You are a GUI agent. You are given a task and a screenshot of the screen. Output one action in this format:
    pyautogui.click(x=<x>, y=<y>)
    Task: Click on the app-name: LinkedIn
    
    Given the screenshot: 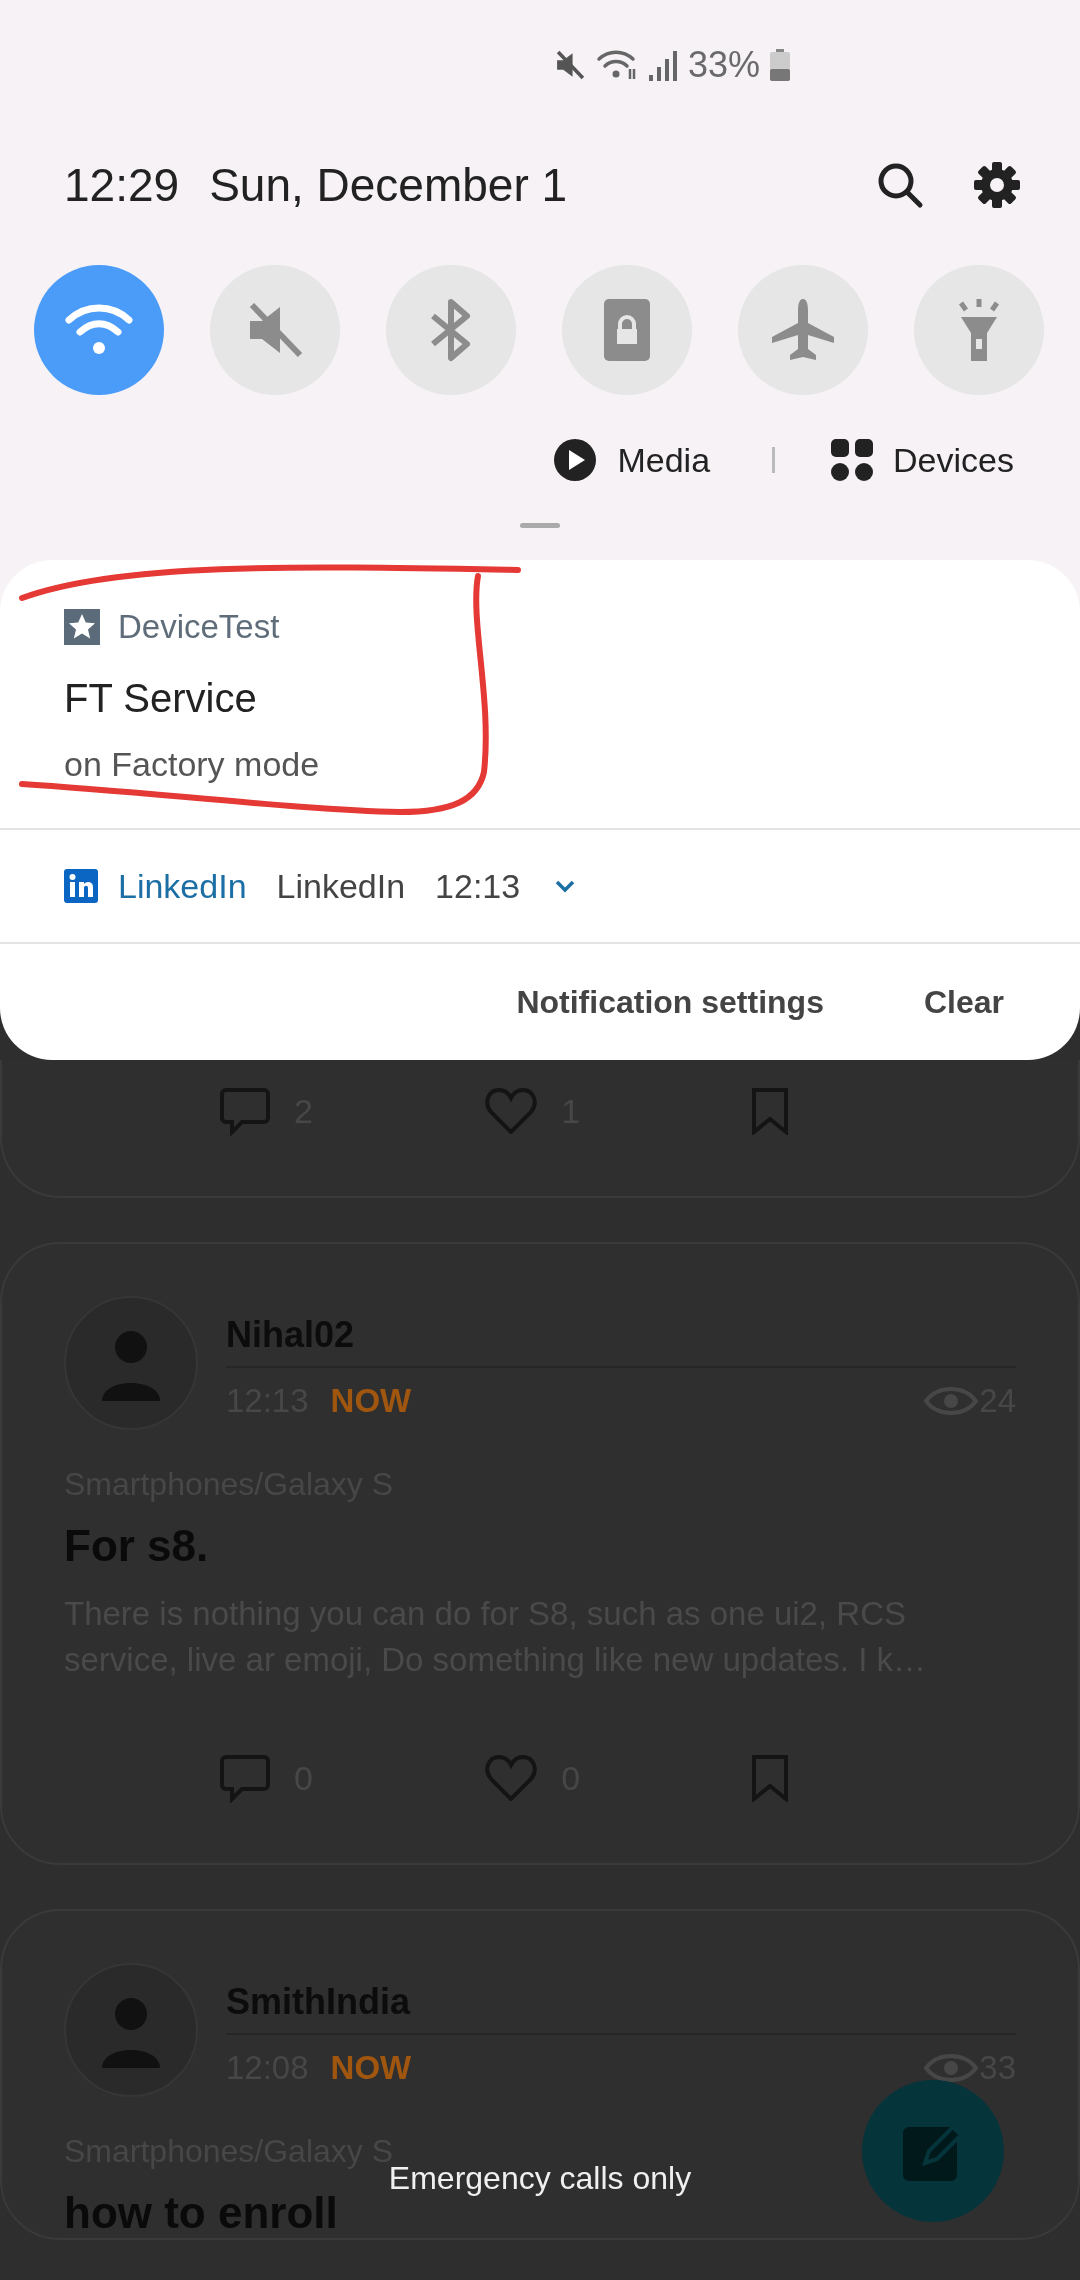 What is the action you would take?
    pyautogui.click(x=182, y=886)
    